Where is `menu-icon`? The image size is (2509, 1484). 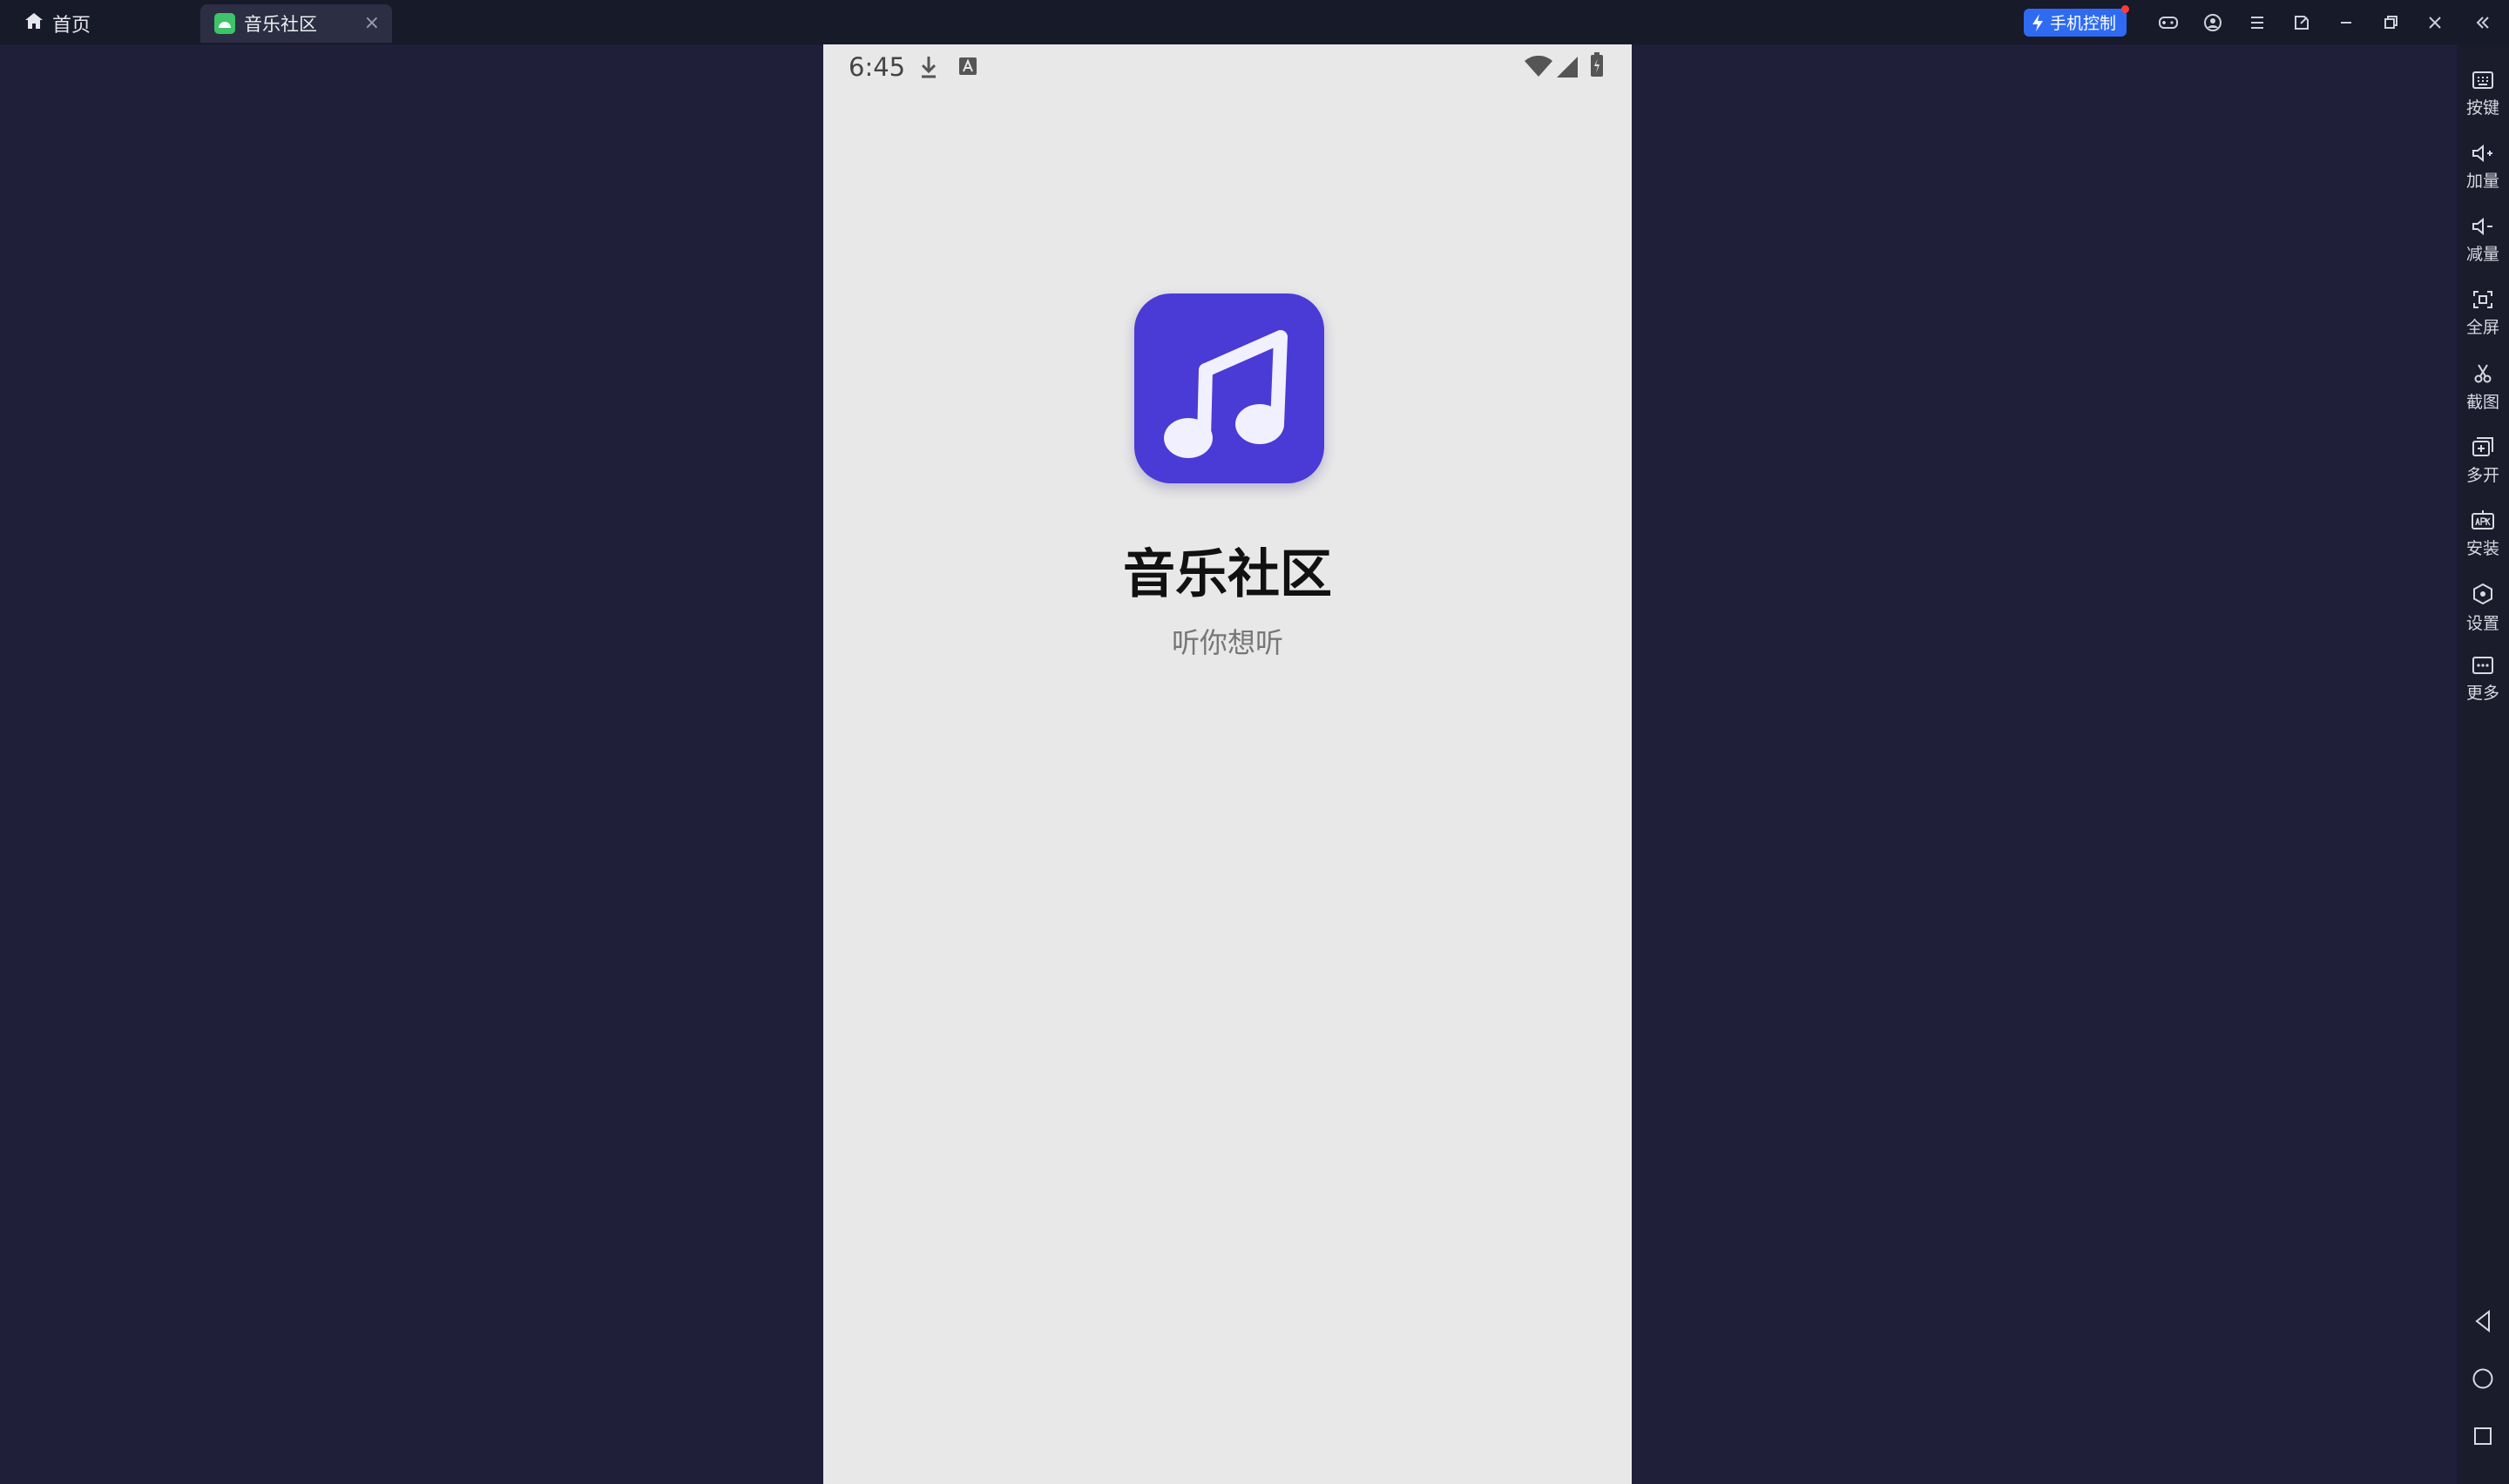
menu-icon is located at coordinates (2256, 22).